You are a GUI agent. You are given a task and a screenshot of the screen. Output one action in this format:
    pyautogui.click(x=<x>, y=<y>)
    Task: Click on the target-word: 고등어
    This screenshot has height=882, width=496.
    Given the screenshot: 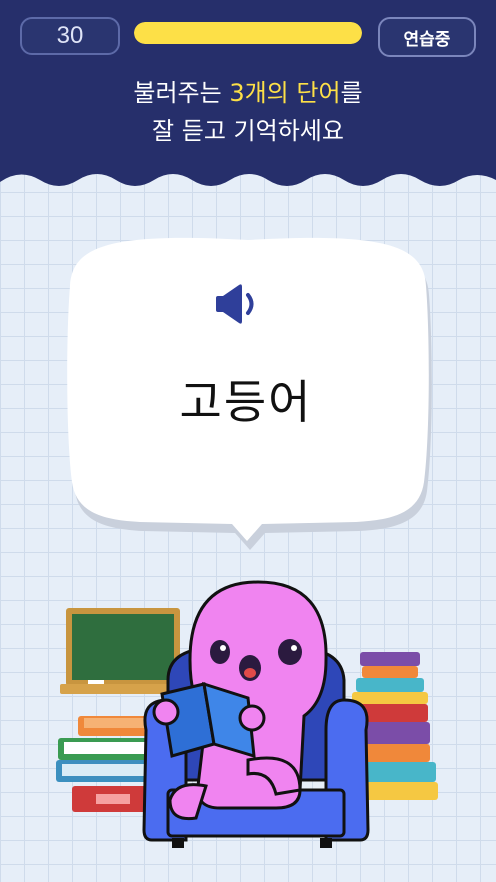 What is the action you would take?
    pyautogui.click(x=246, y=402)
    